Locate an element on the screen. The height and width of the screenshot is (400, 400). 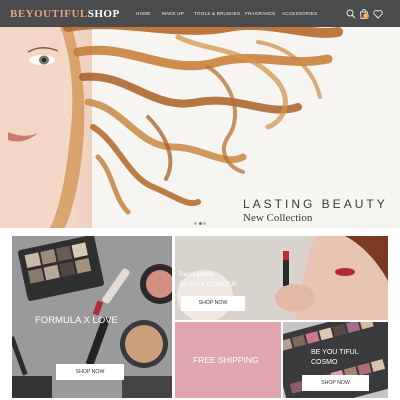
promo-tile-shipping: FREE SHIPPING is located at coordinates (228, 360).